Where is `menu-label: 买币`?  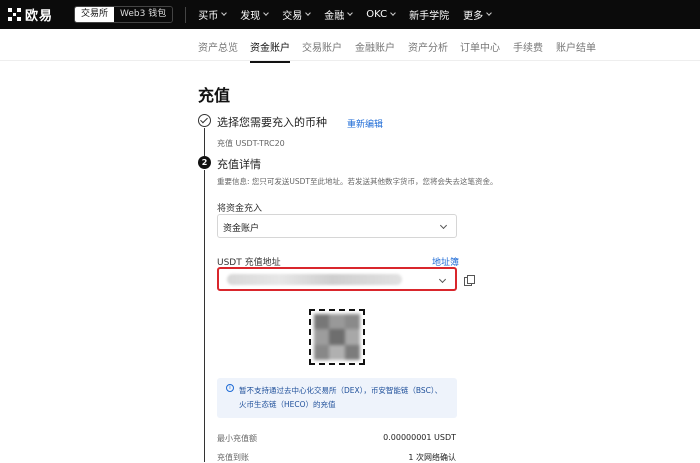
menu-label: 买币 is located at coordinates (208, 16).